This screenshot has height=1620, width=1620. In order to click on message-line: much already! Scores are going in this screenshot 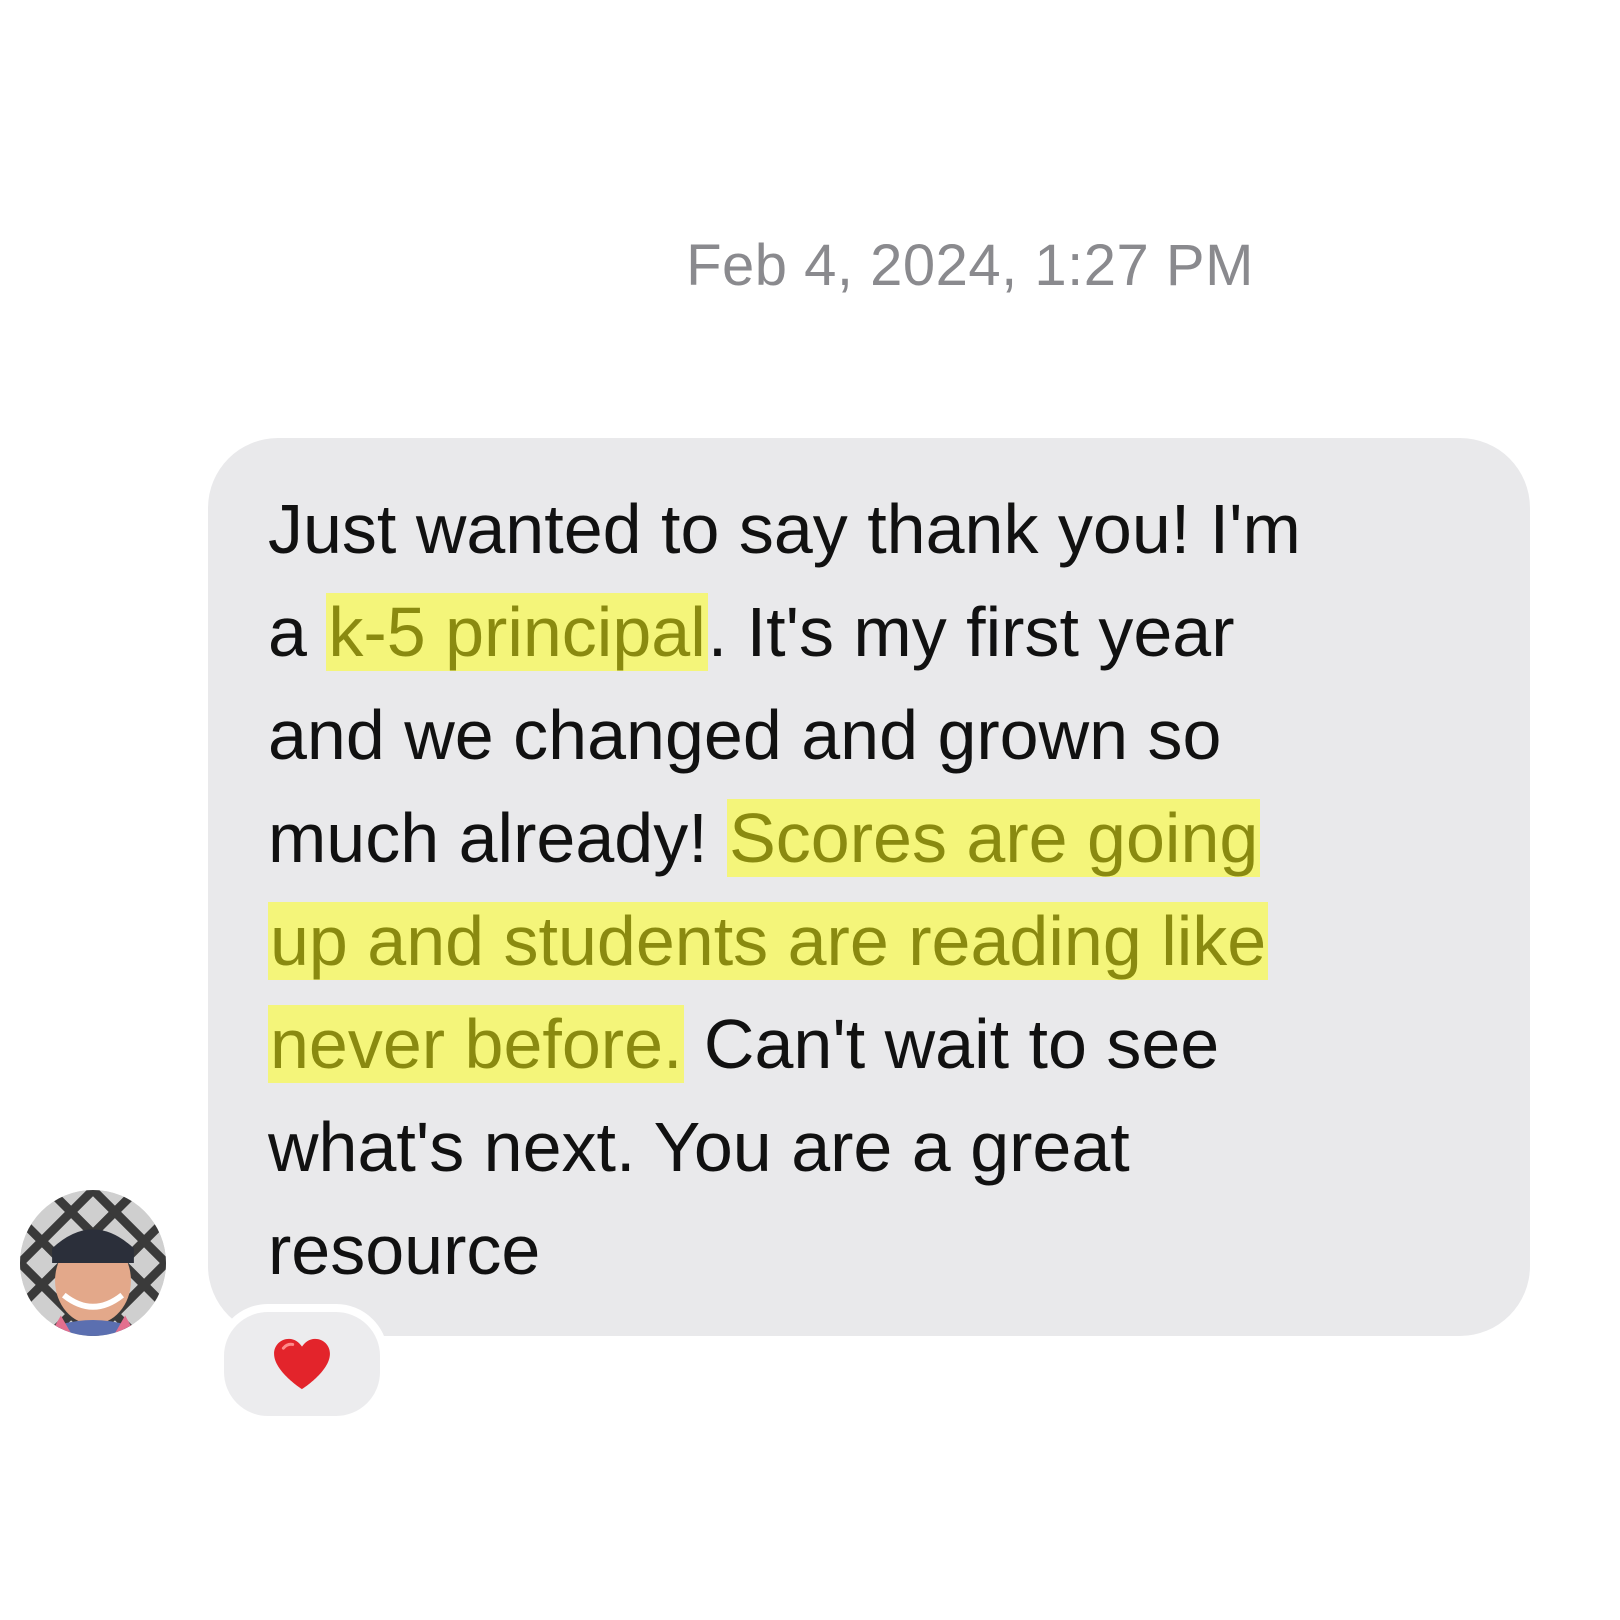, I will do `click(889, 838)`.